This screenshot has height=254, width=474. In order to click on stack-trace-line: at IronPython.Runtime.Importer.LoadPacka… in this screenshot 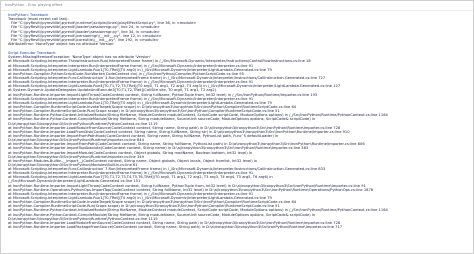, I will do `click(175, 227)`.